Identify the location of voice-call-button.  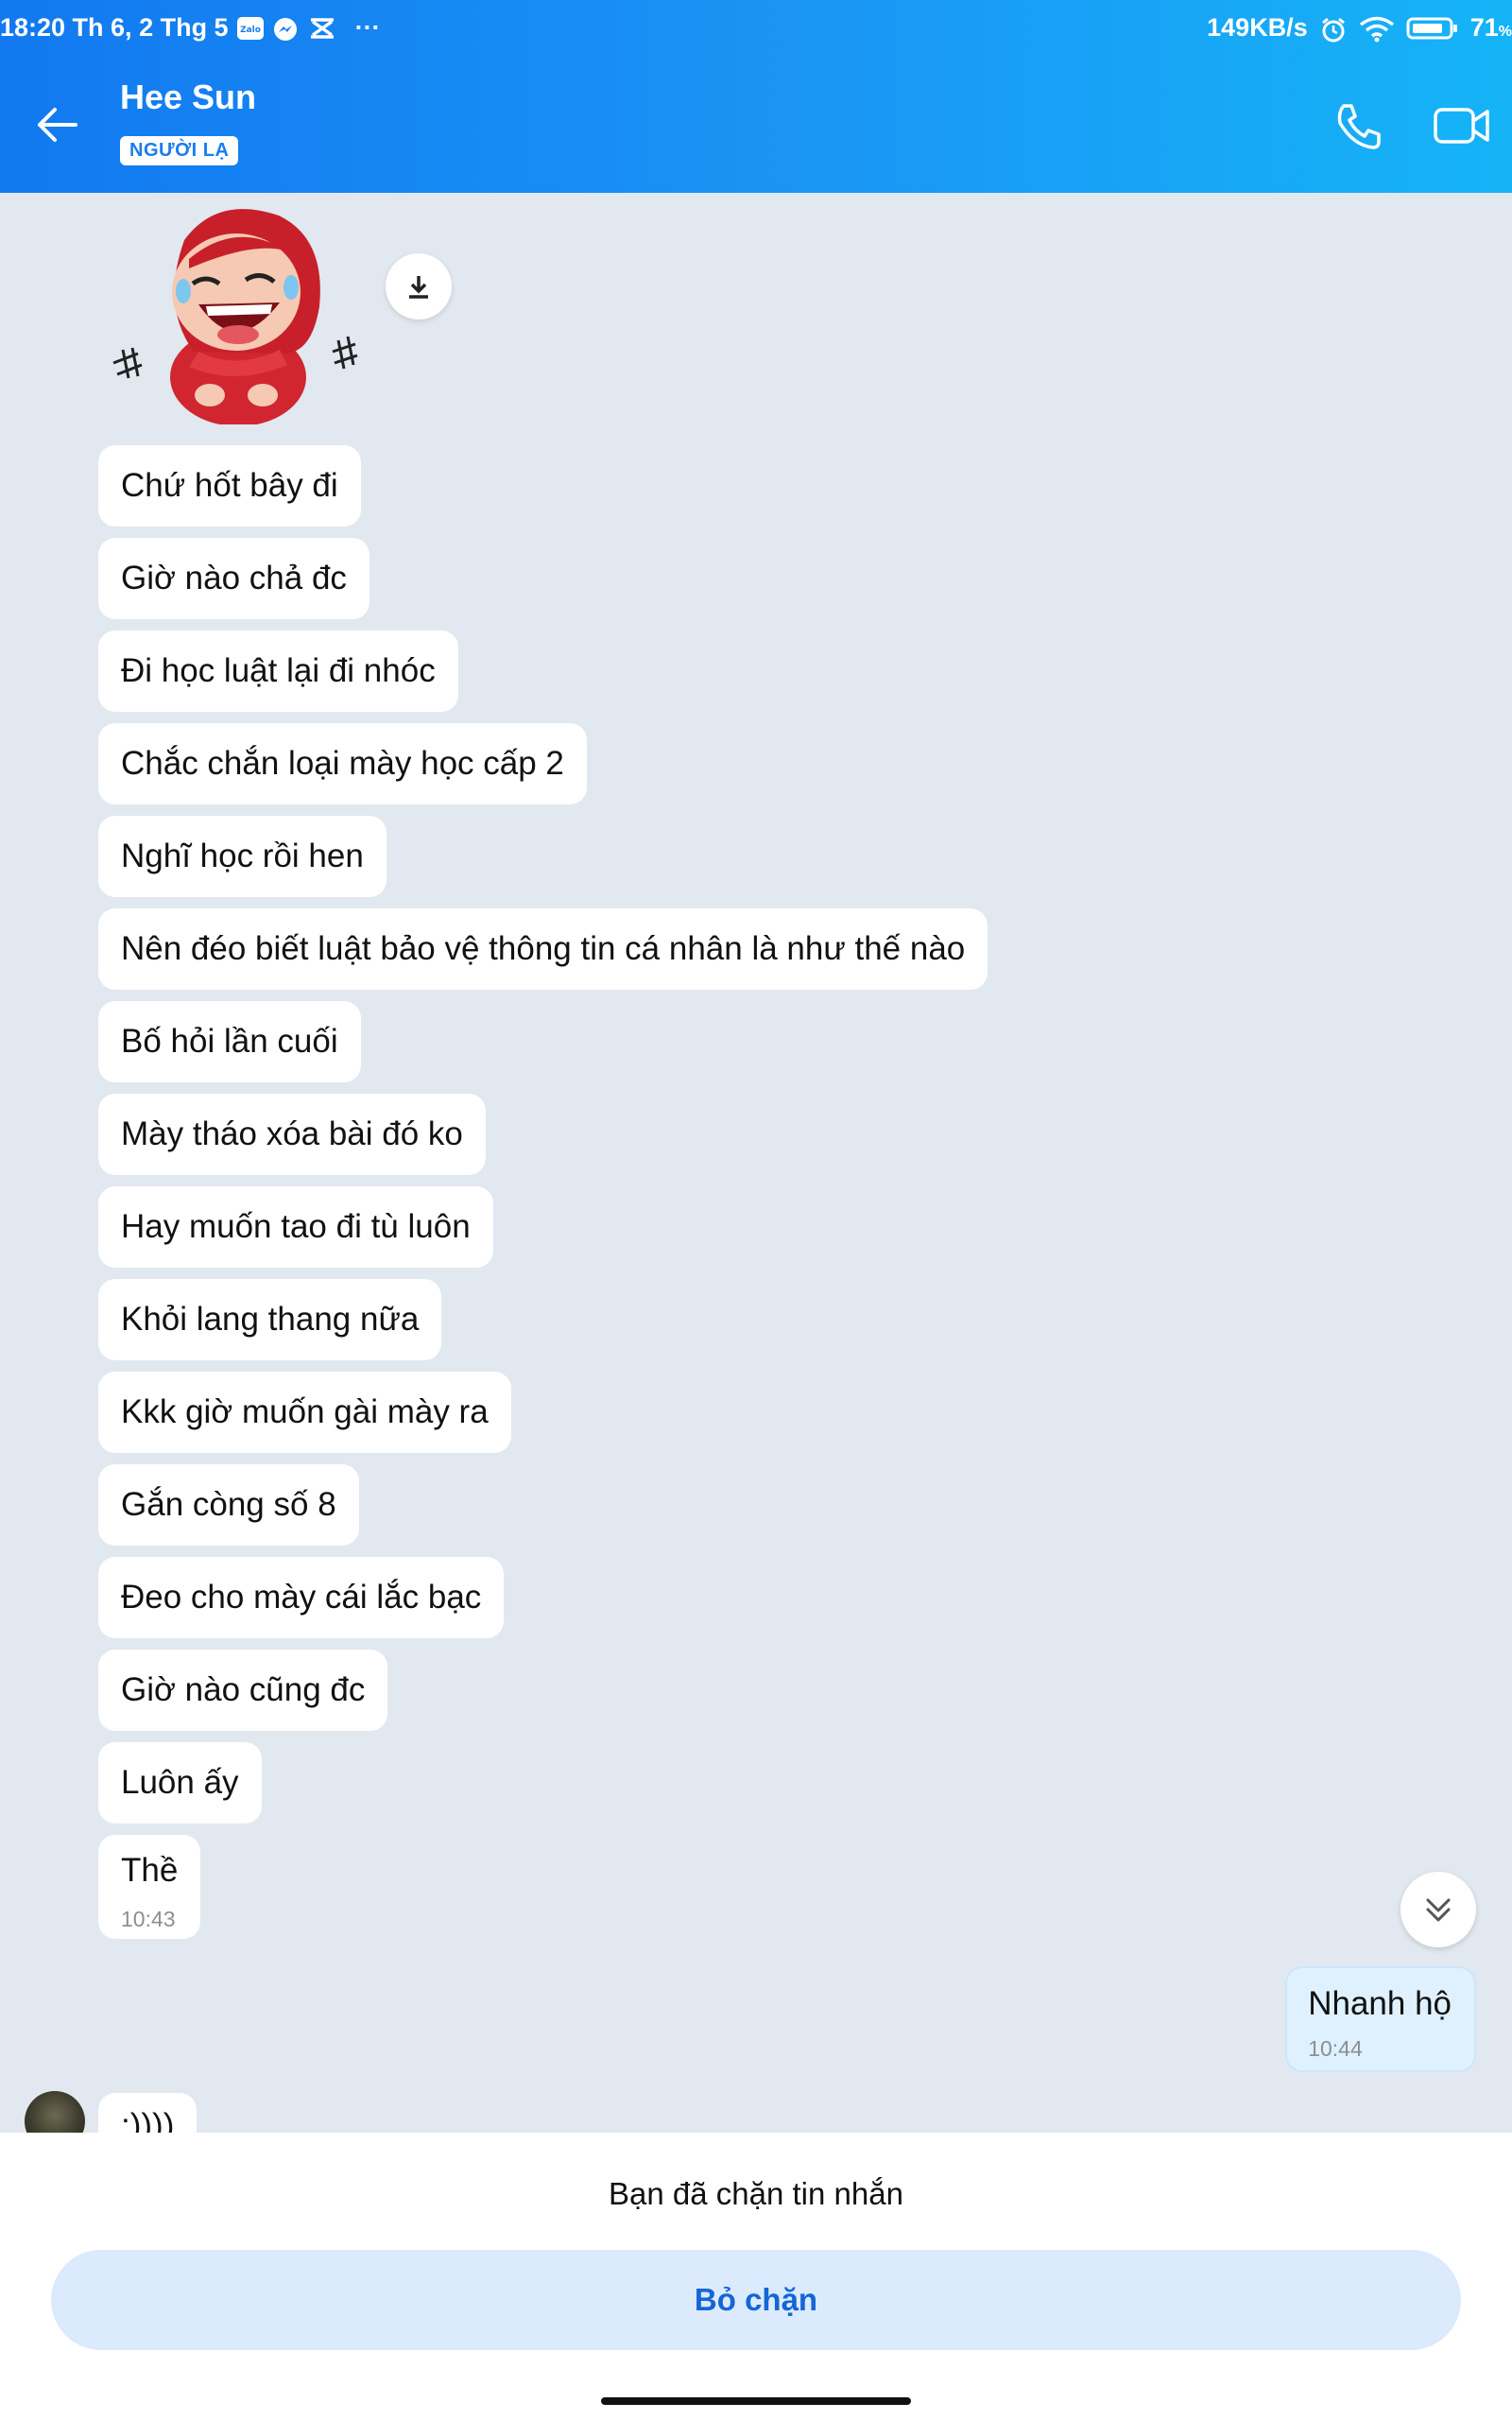
(1358, 126).